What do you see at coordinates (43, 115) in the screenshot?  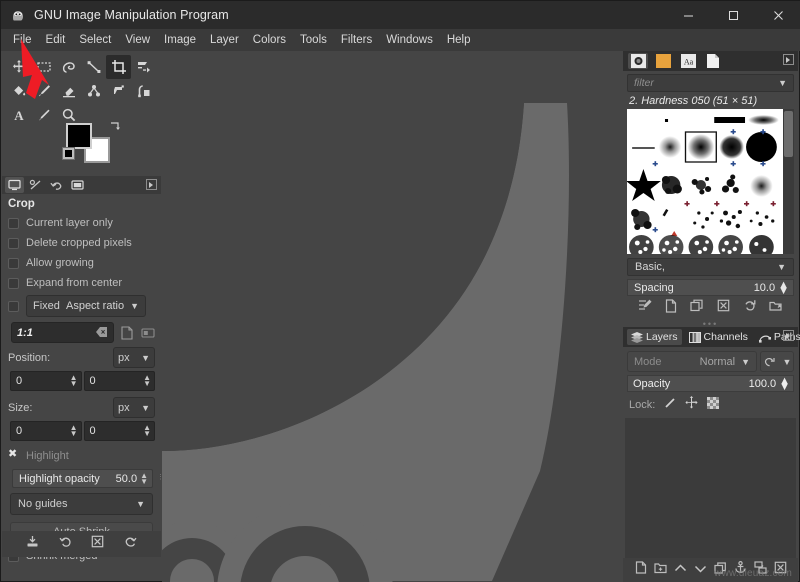 I see `pencil-tool` at bounding box center [43, 115].